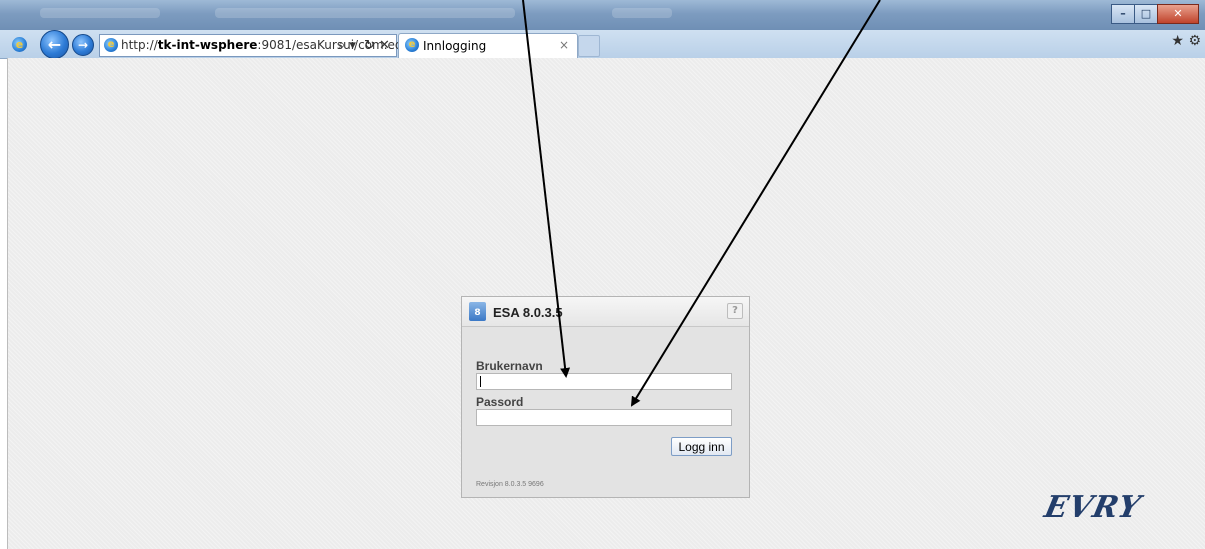 Image resolution: width=1205 pixels, height=549 pixels. What do you see at coordinates (546, 189) in the screenshot?
I see `arrow-to-username` at bounding box center [546, 189].